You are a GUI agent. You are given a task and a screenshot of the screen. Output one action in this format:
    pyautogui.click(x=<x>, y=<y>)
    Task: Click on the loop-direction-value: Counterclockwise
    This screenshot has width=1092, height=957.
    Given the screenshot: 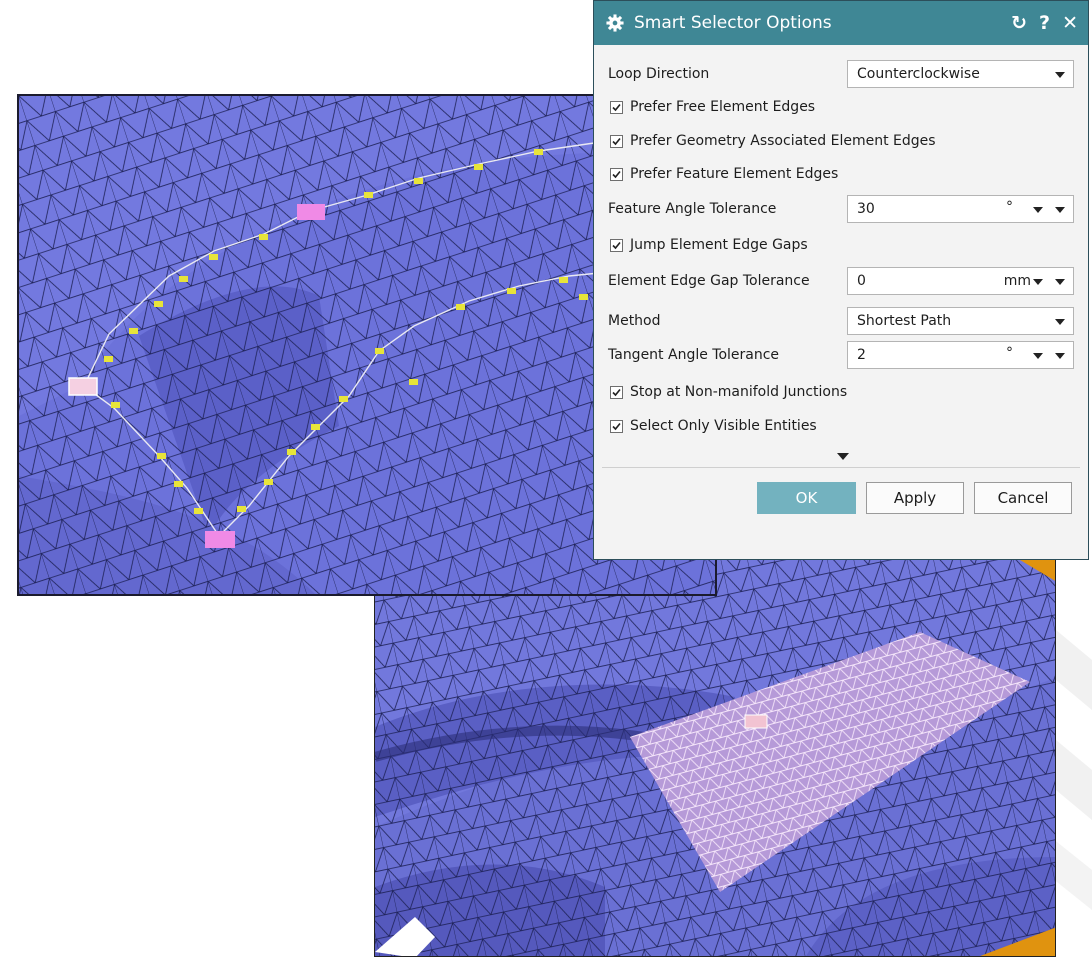 What is the action you would take?
    pyautogui.click(x=918, y=74)
    